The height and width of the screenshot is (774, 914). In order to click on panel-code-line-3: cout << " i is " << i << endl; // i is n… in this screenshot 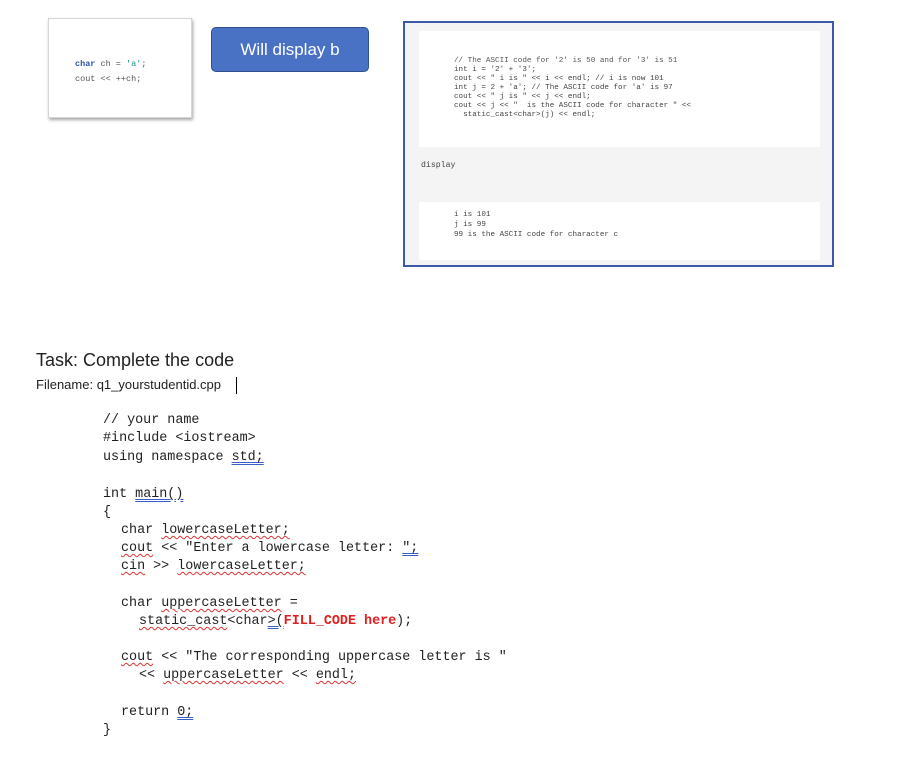, I will do `click(559, 79)`.